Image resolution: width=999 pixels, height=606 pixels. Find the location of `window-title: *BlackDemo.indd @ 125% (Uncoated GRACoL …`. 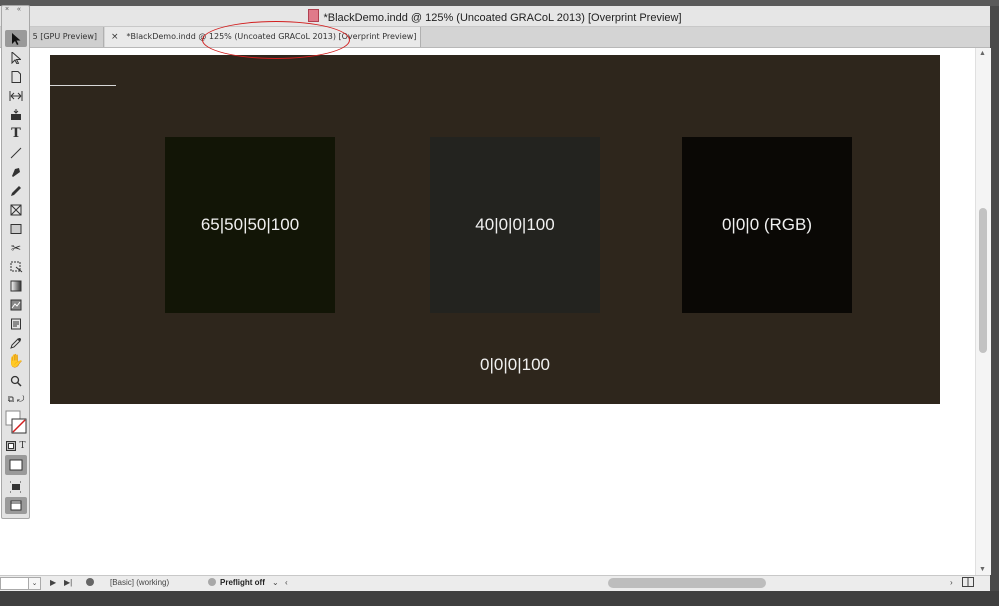

window-title: *BlackDemo.indd @ 125% (Uncoated GRACoL … is located at coordinates (502, 18).